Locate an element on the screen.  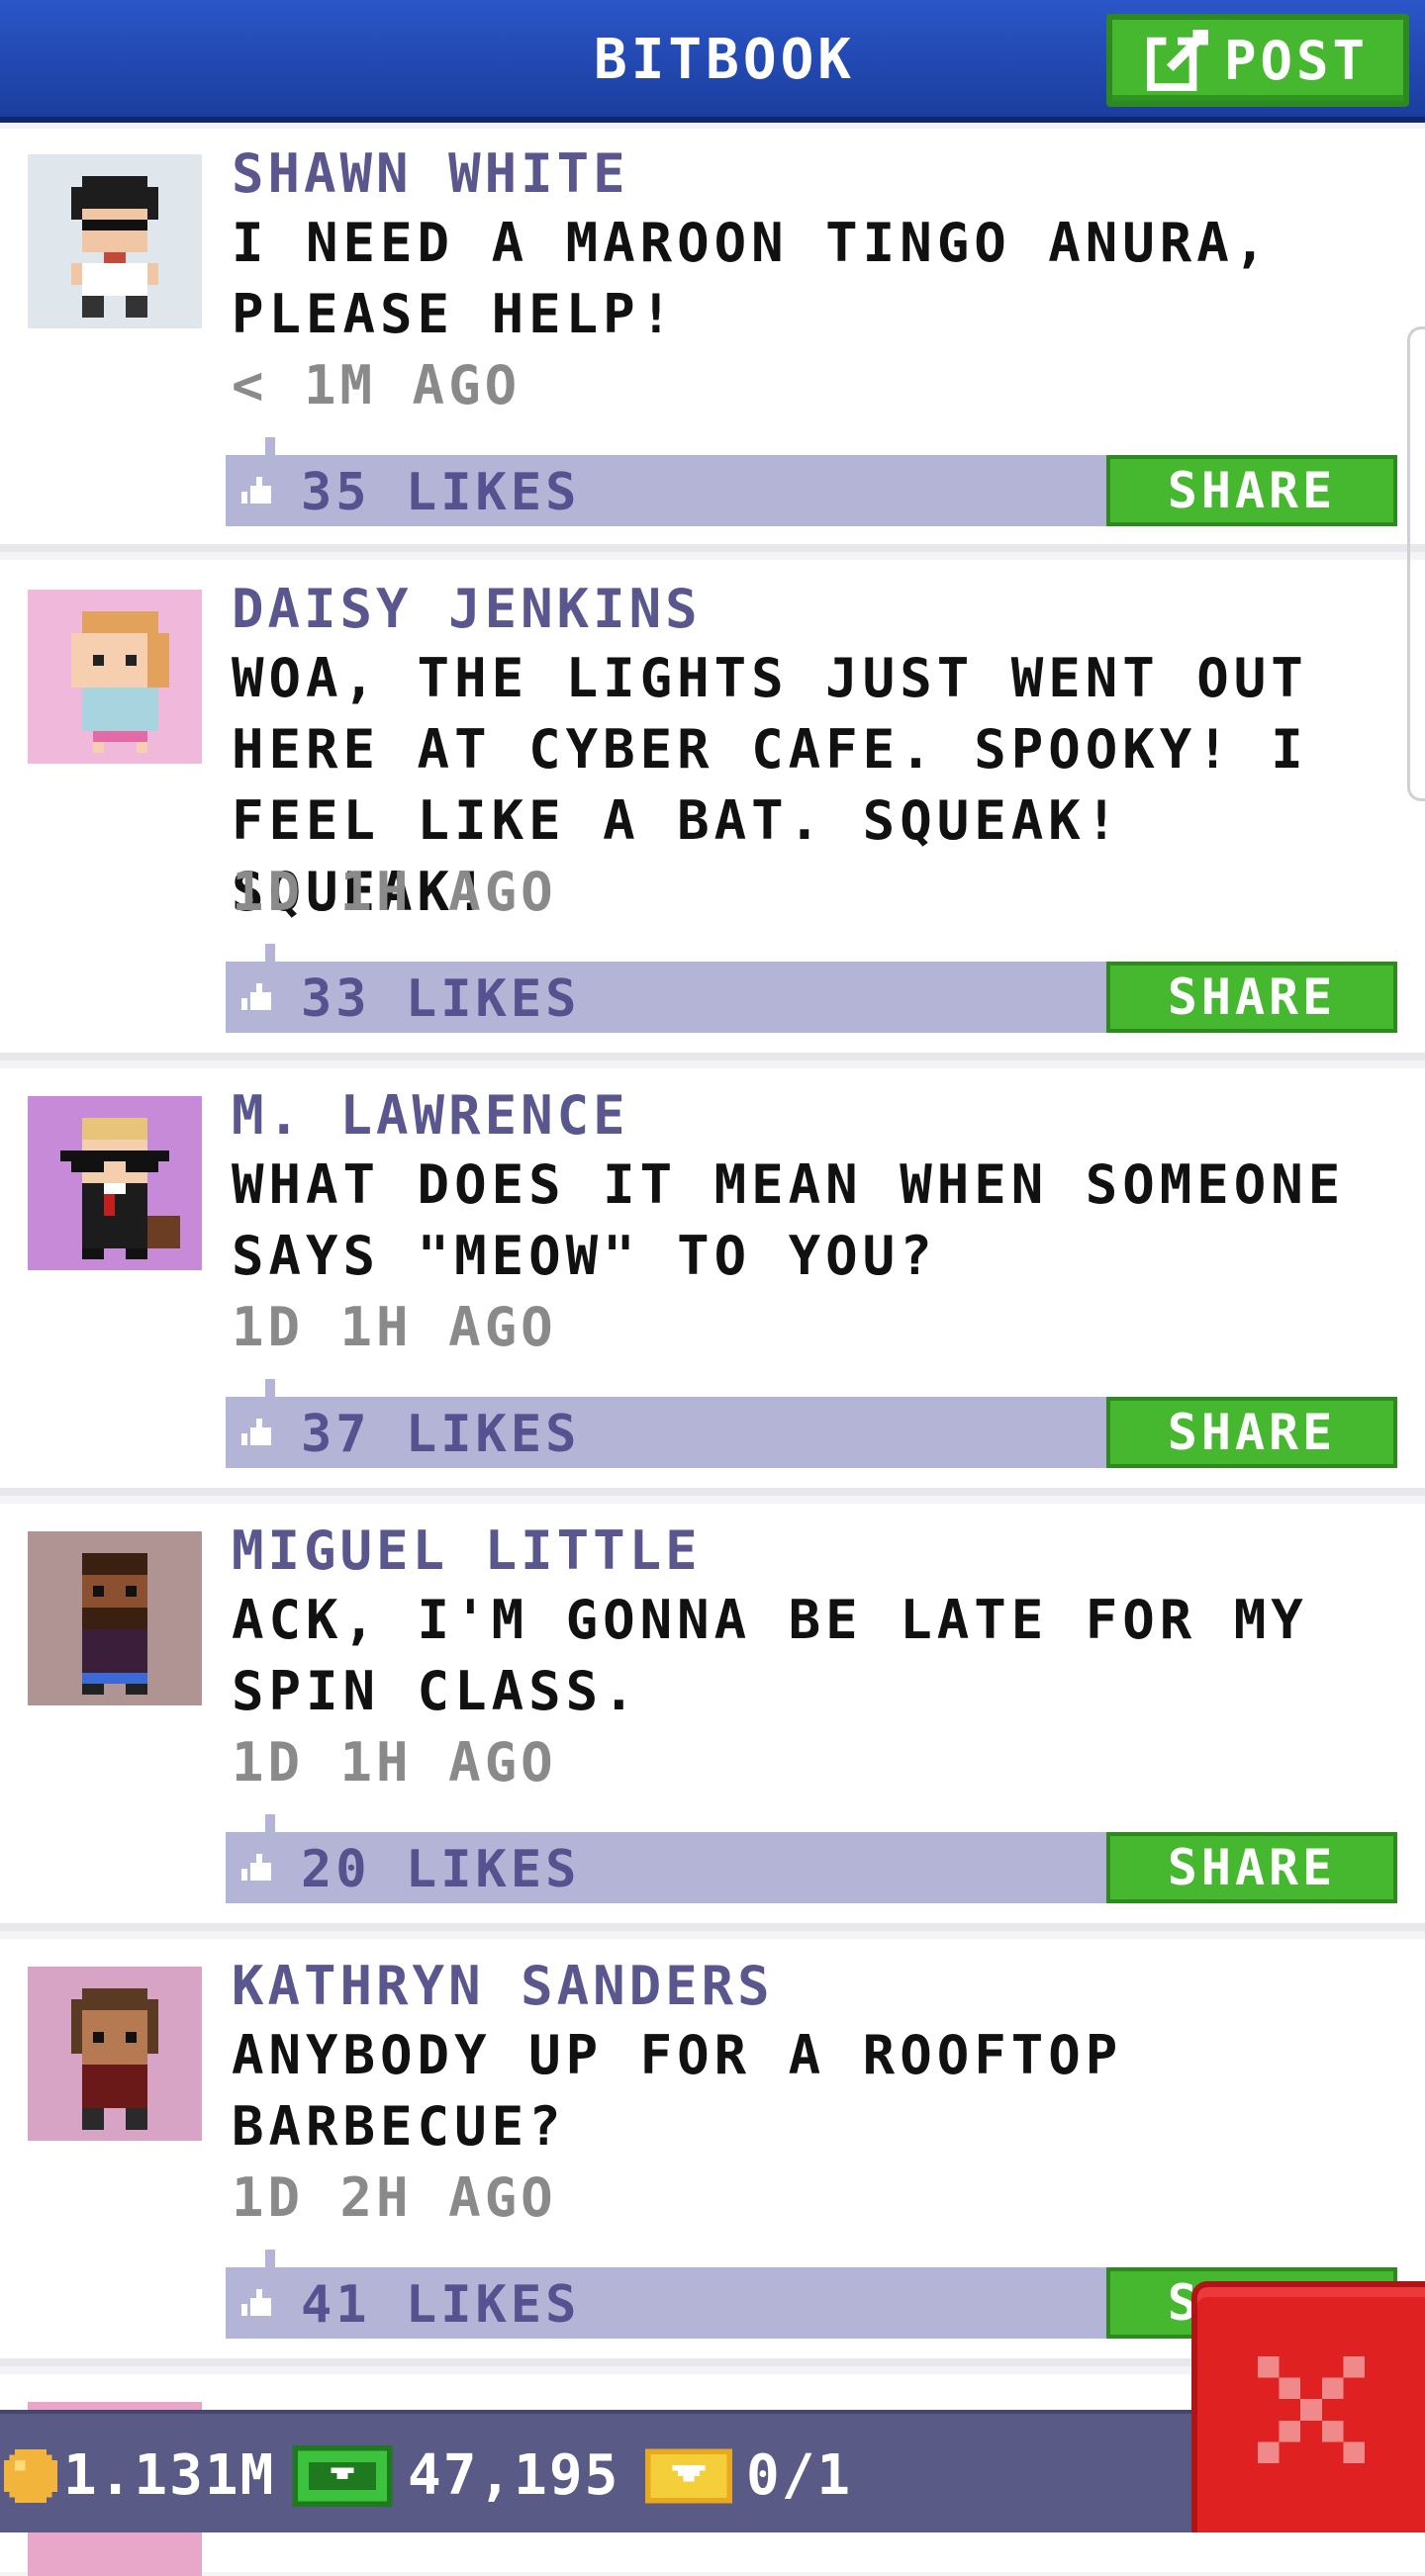
coins-value: 1.131M is located at coordinates (170, 2476).